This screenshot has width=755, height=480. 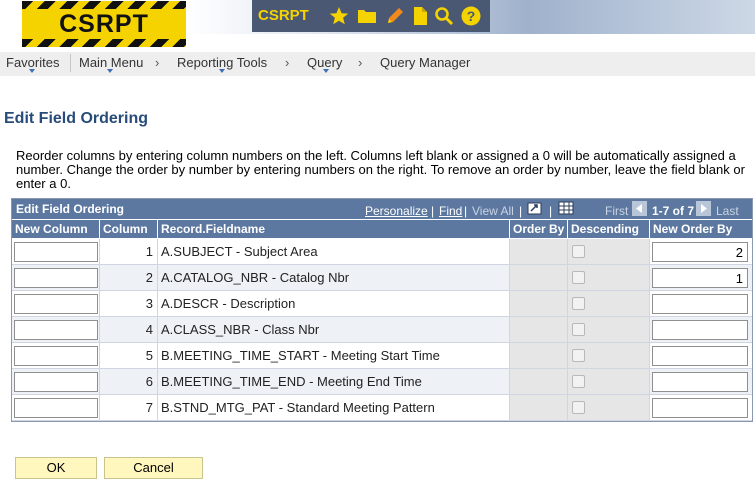 What do you see at coordinates (703, 208) in the screenshot?
I see `next-arrow-icon` at bounding box center [703, 208].